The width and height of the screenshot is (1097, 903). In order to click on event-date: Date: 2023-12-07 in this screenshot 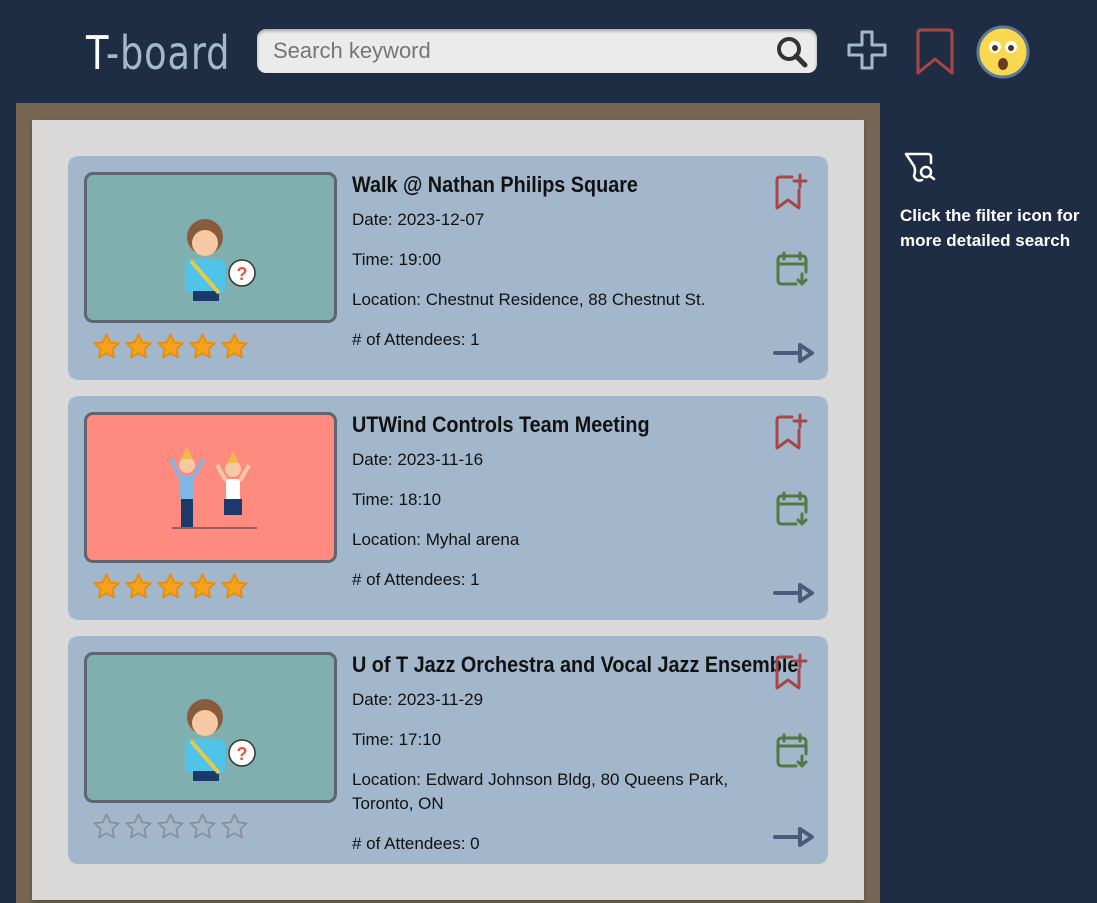, I will do `click(562, 220)`.